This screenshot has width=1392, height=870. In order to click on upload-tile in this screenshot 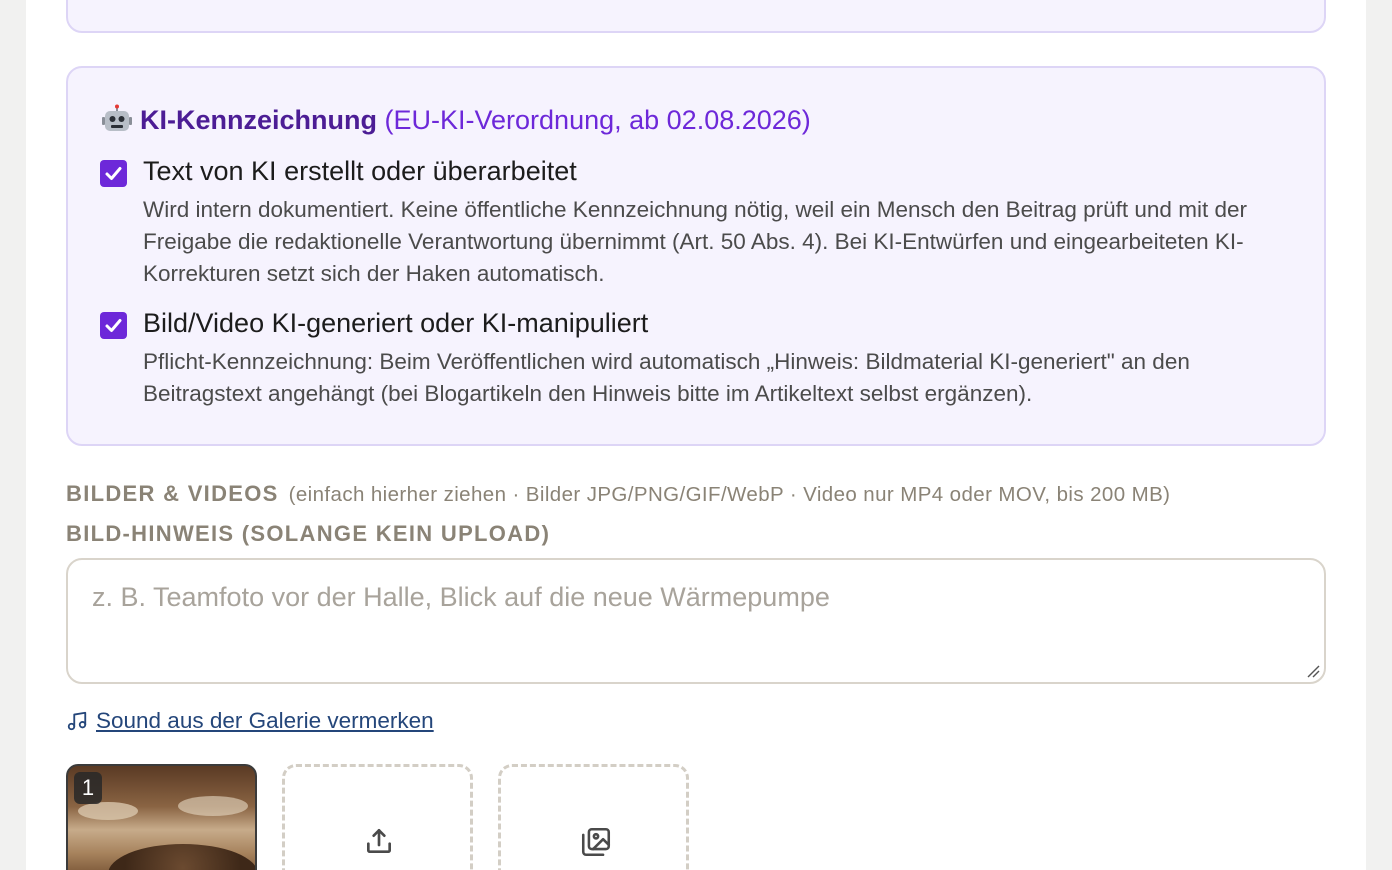, I will do `click(377, 817)`.